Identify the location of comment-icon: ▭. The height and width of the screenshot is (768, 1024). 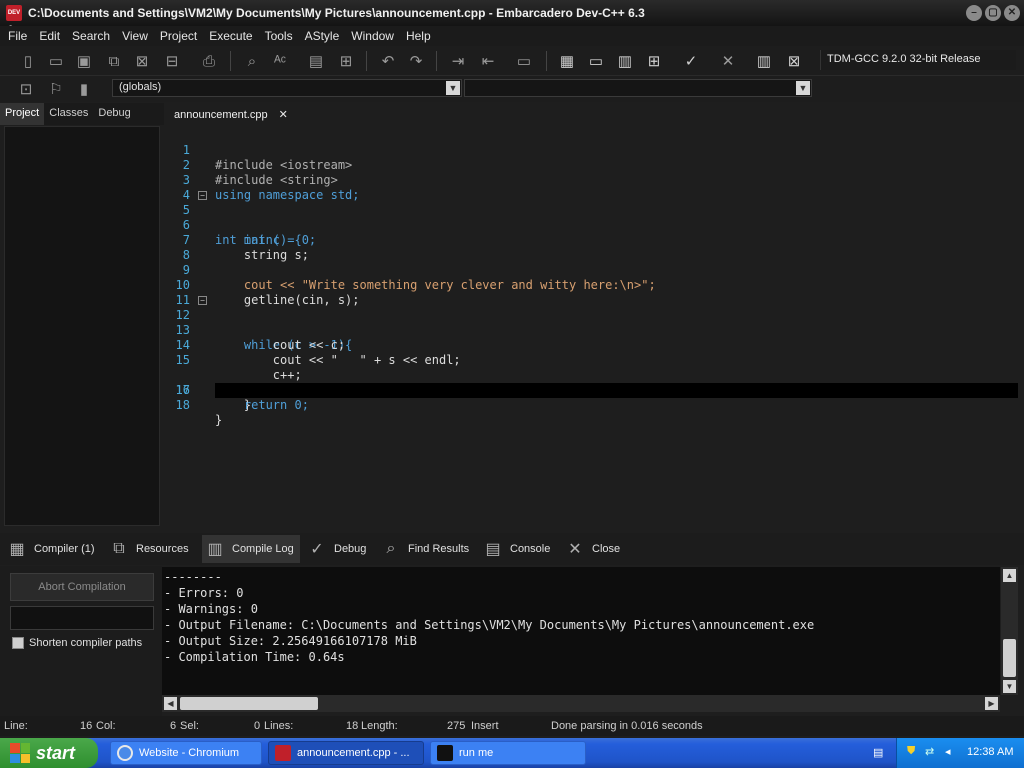
(524, 61).